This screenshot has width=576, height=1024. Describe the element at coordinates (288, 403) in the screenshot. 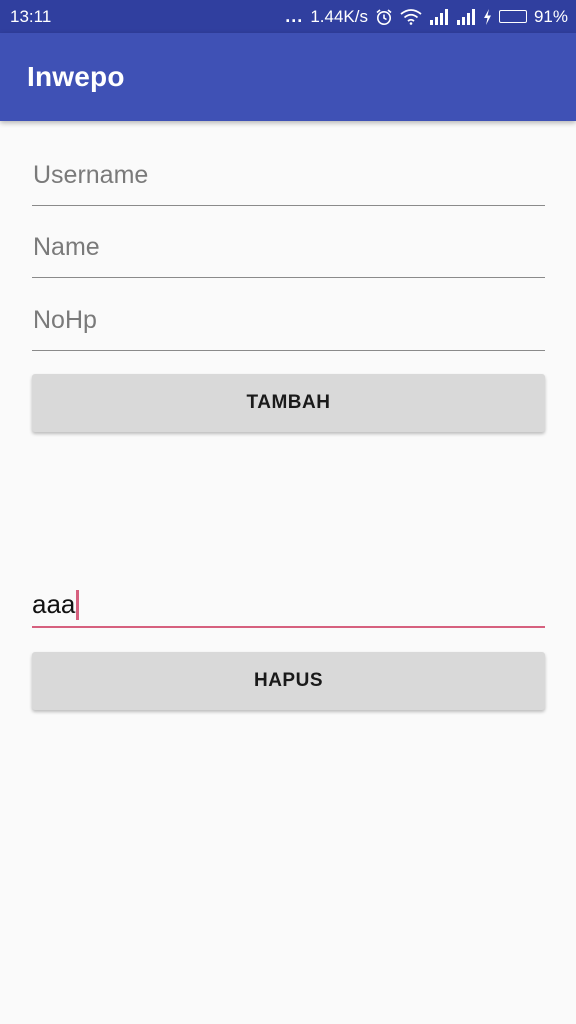

I see `add-button: TAMBAH` at that location.